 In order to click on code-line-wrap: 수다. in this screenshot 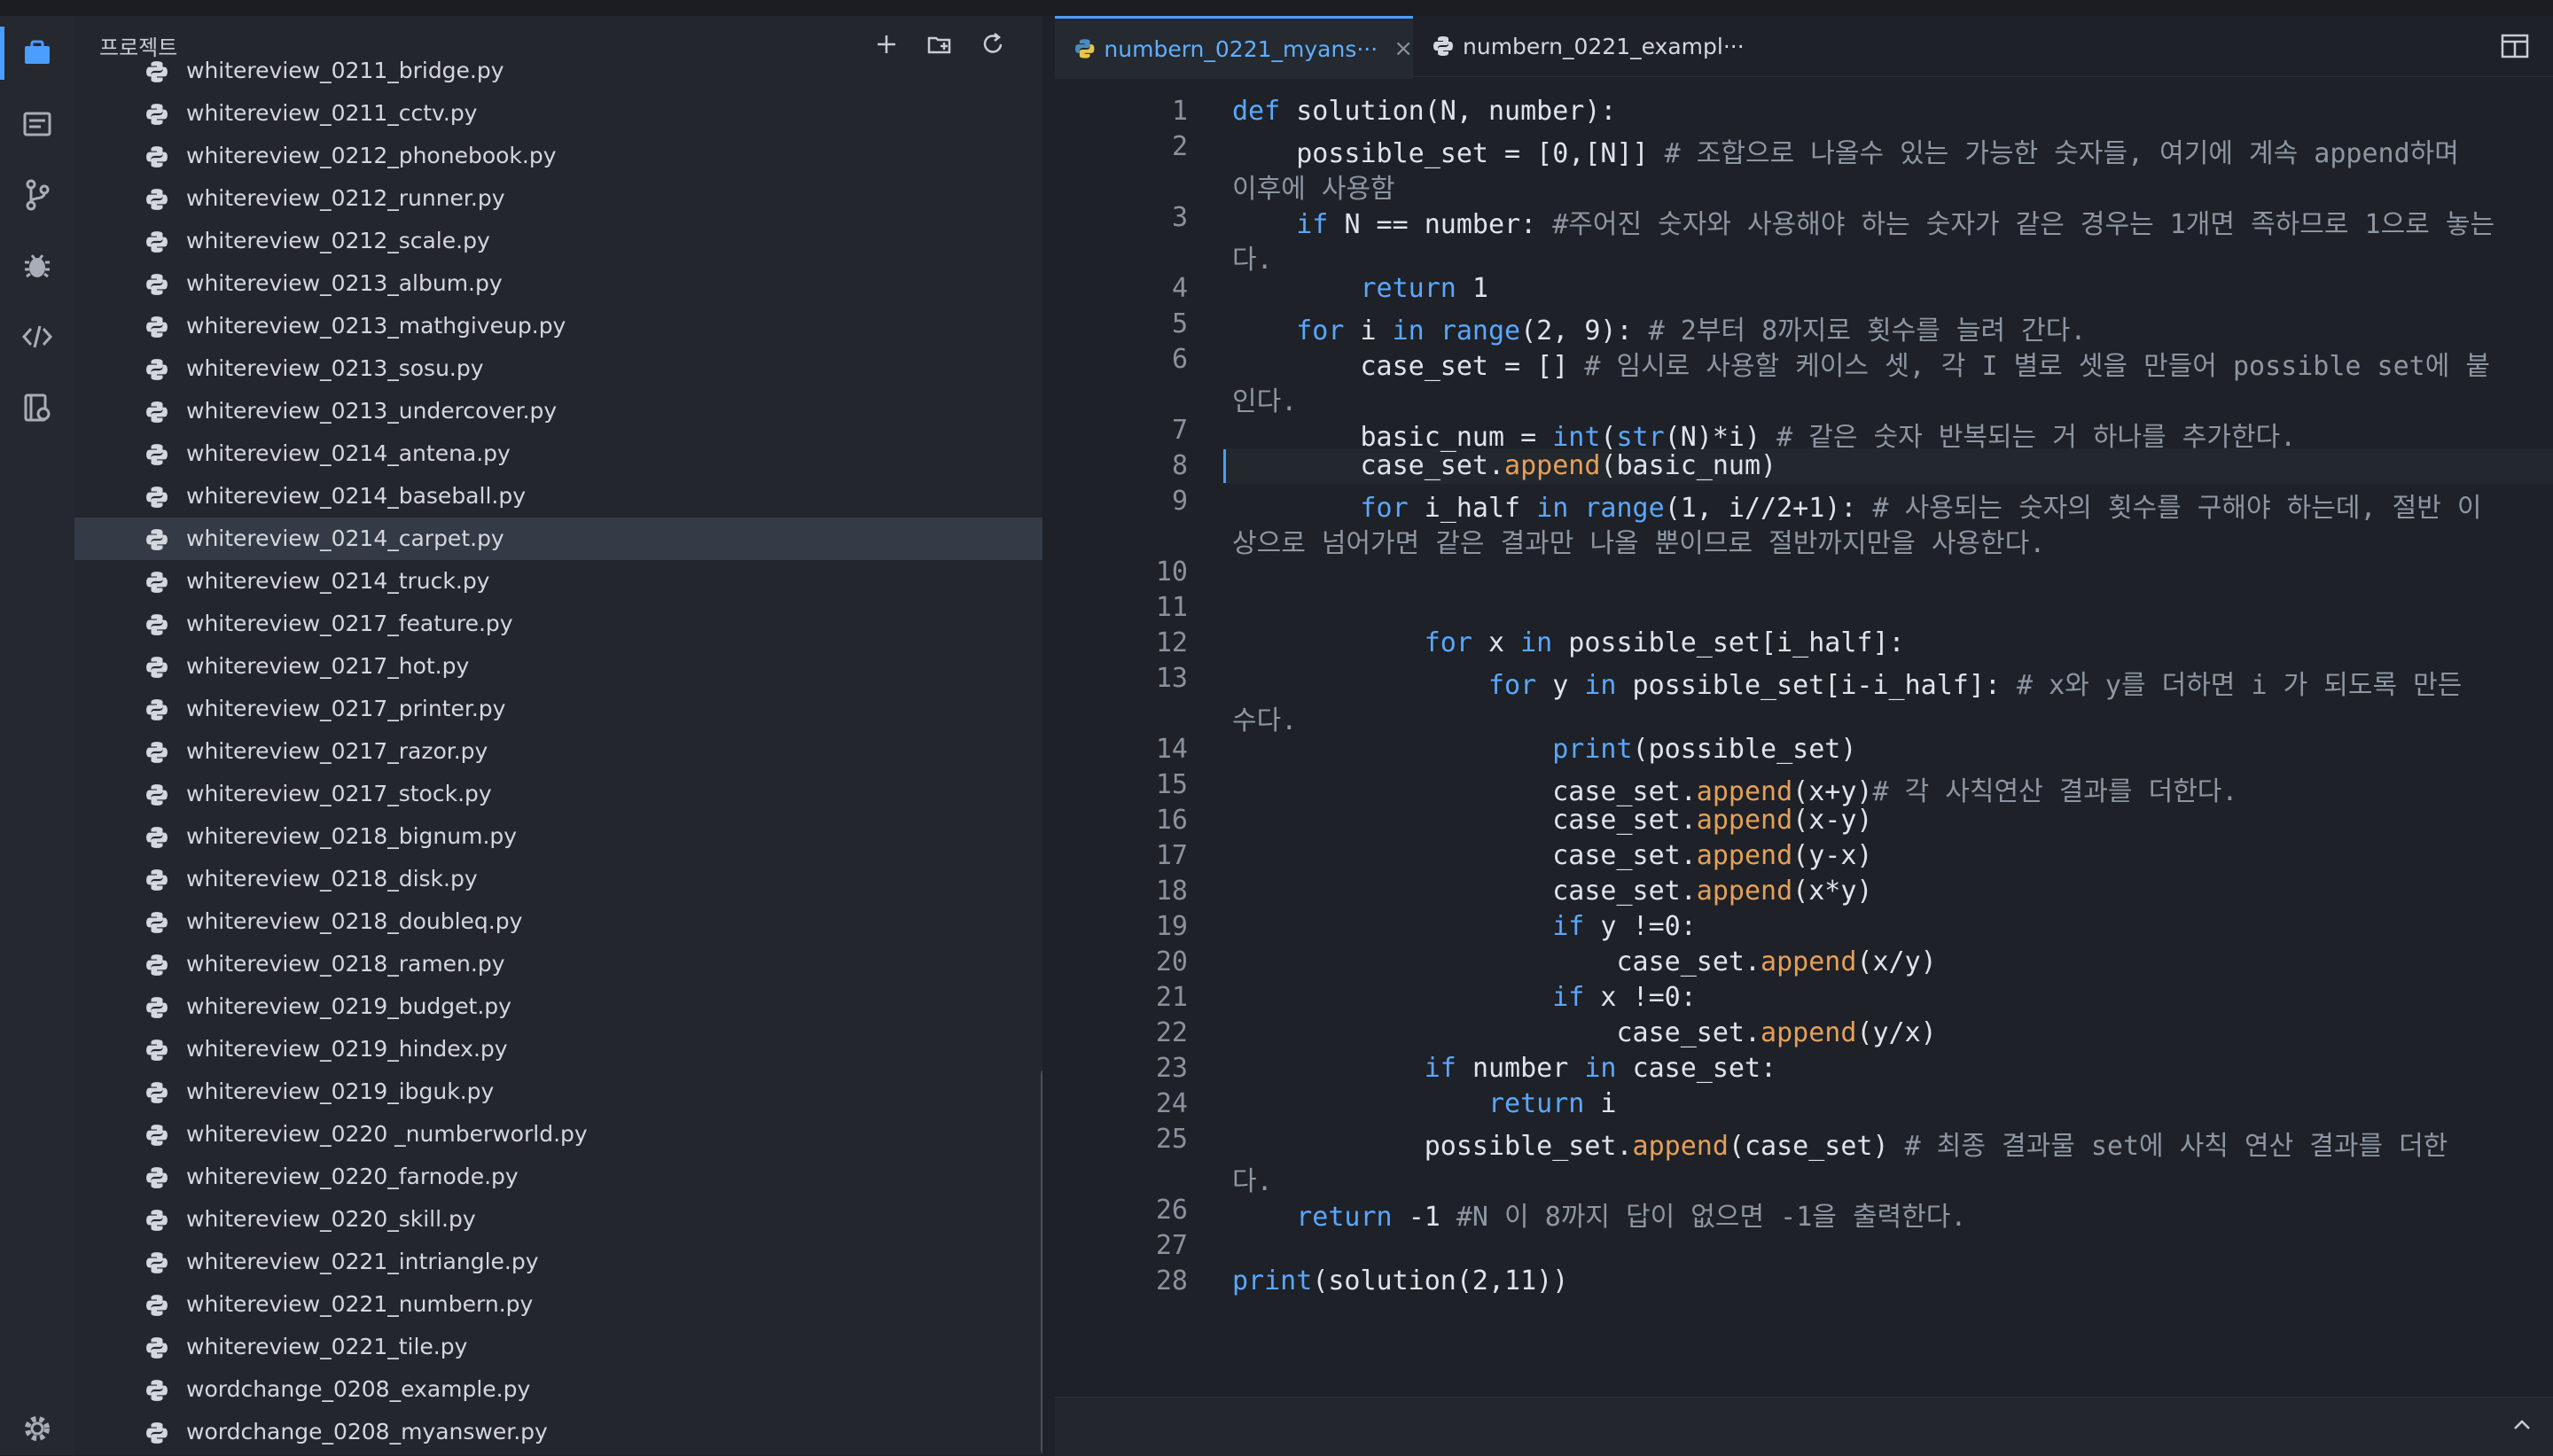, I will do `click(1888, 717)`.